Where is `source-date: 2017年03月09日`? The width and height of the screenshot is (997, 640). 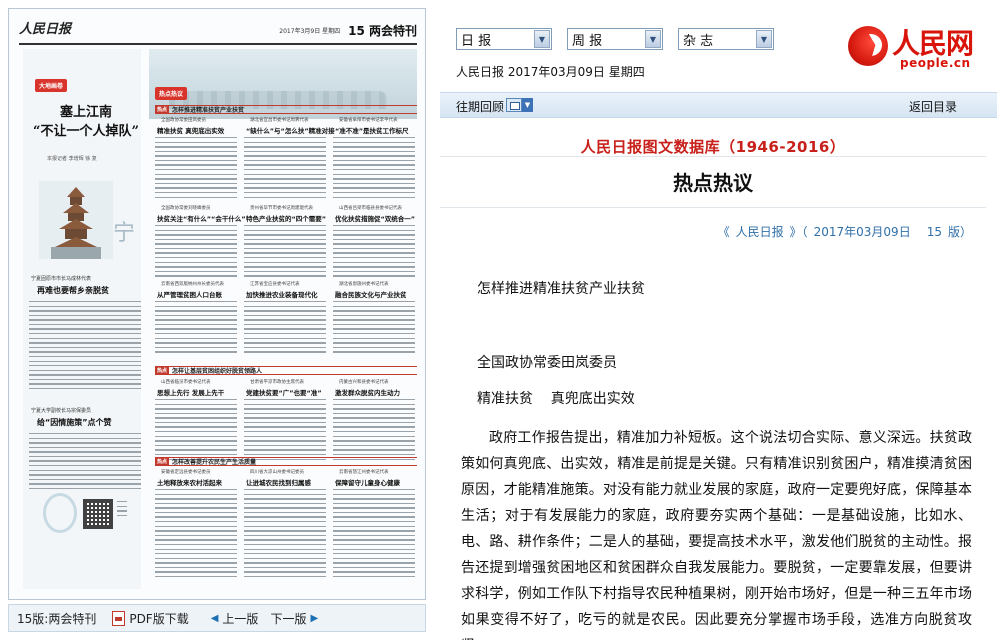
source-date: 2017年03月09日 is located at coordinates (862, 232).